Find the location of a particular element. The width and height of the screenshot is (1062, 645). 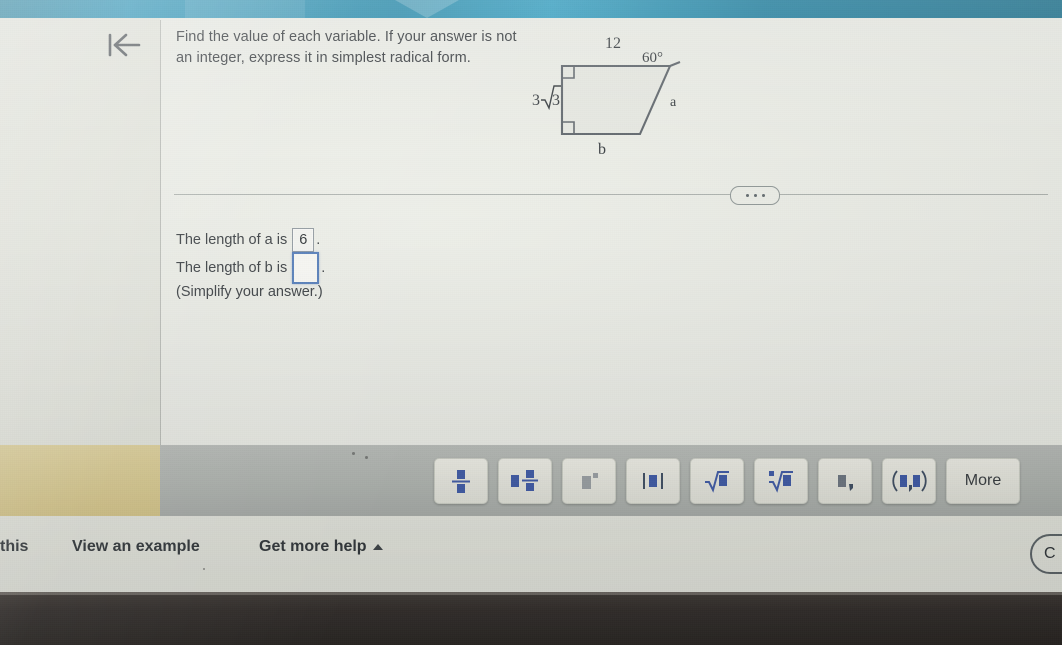

nth-root-button is located at coordinates (781, 480).